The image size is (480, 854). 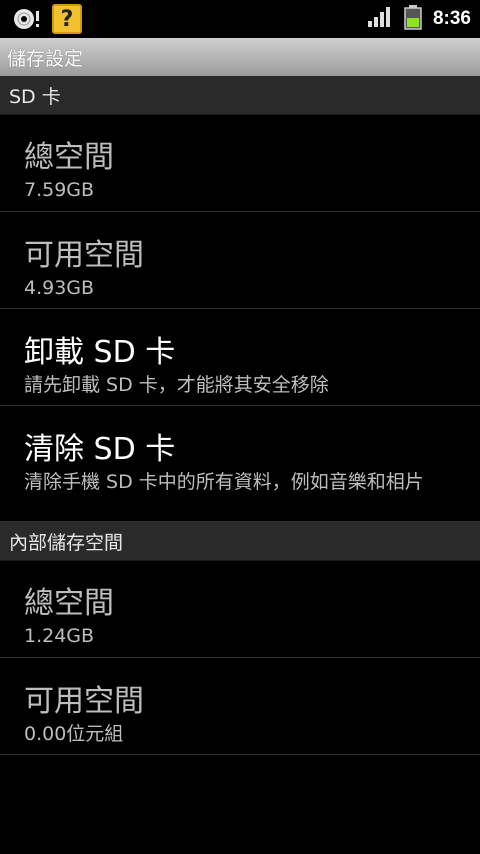 I want to click on pref-sd-available-space: 可用空間 4.93GB, so click(x=240, y=260).